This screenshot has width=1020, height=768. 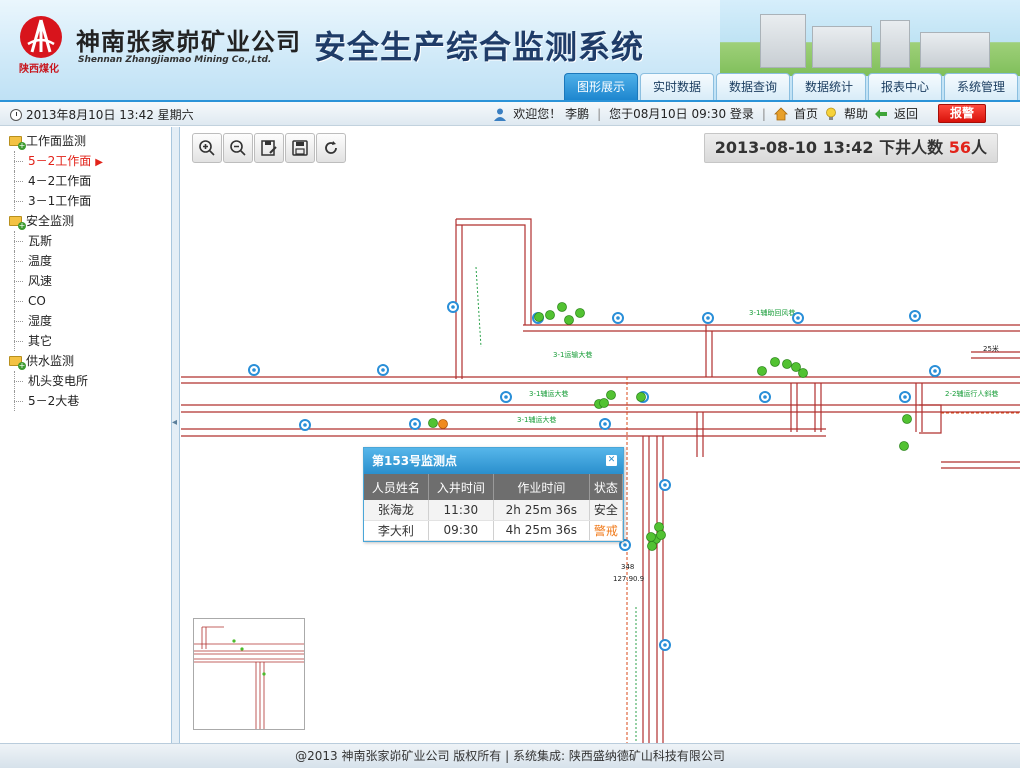 I want to click on tree-item-label: 5－2大巷, so click(x=54, y=401).